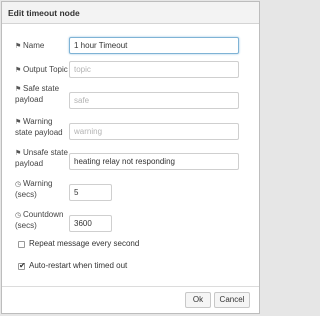  Describe the element at coordinates (30, 45) in the screenshot. I see `name-label: ⚑ Name` at that location.